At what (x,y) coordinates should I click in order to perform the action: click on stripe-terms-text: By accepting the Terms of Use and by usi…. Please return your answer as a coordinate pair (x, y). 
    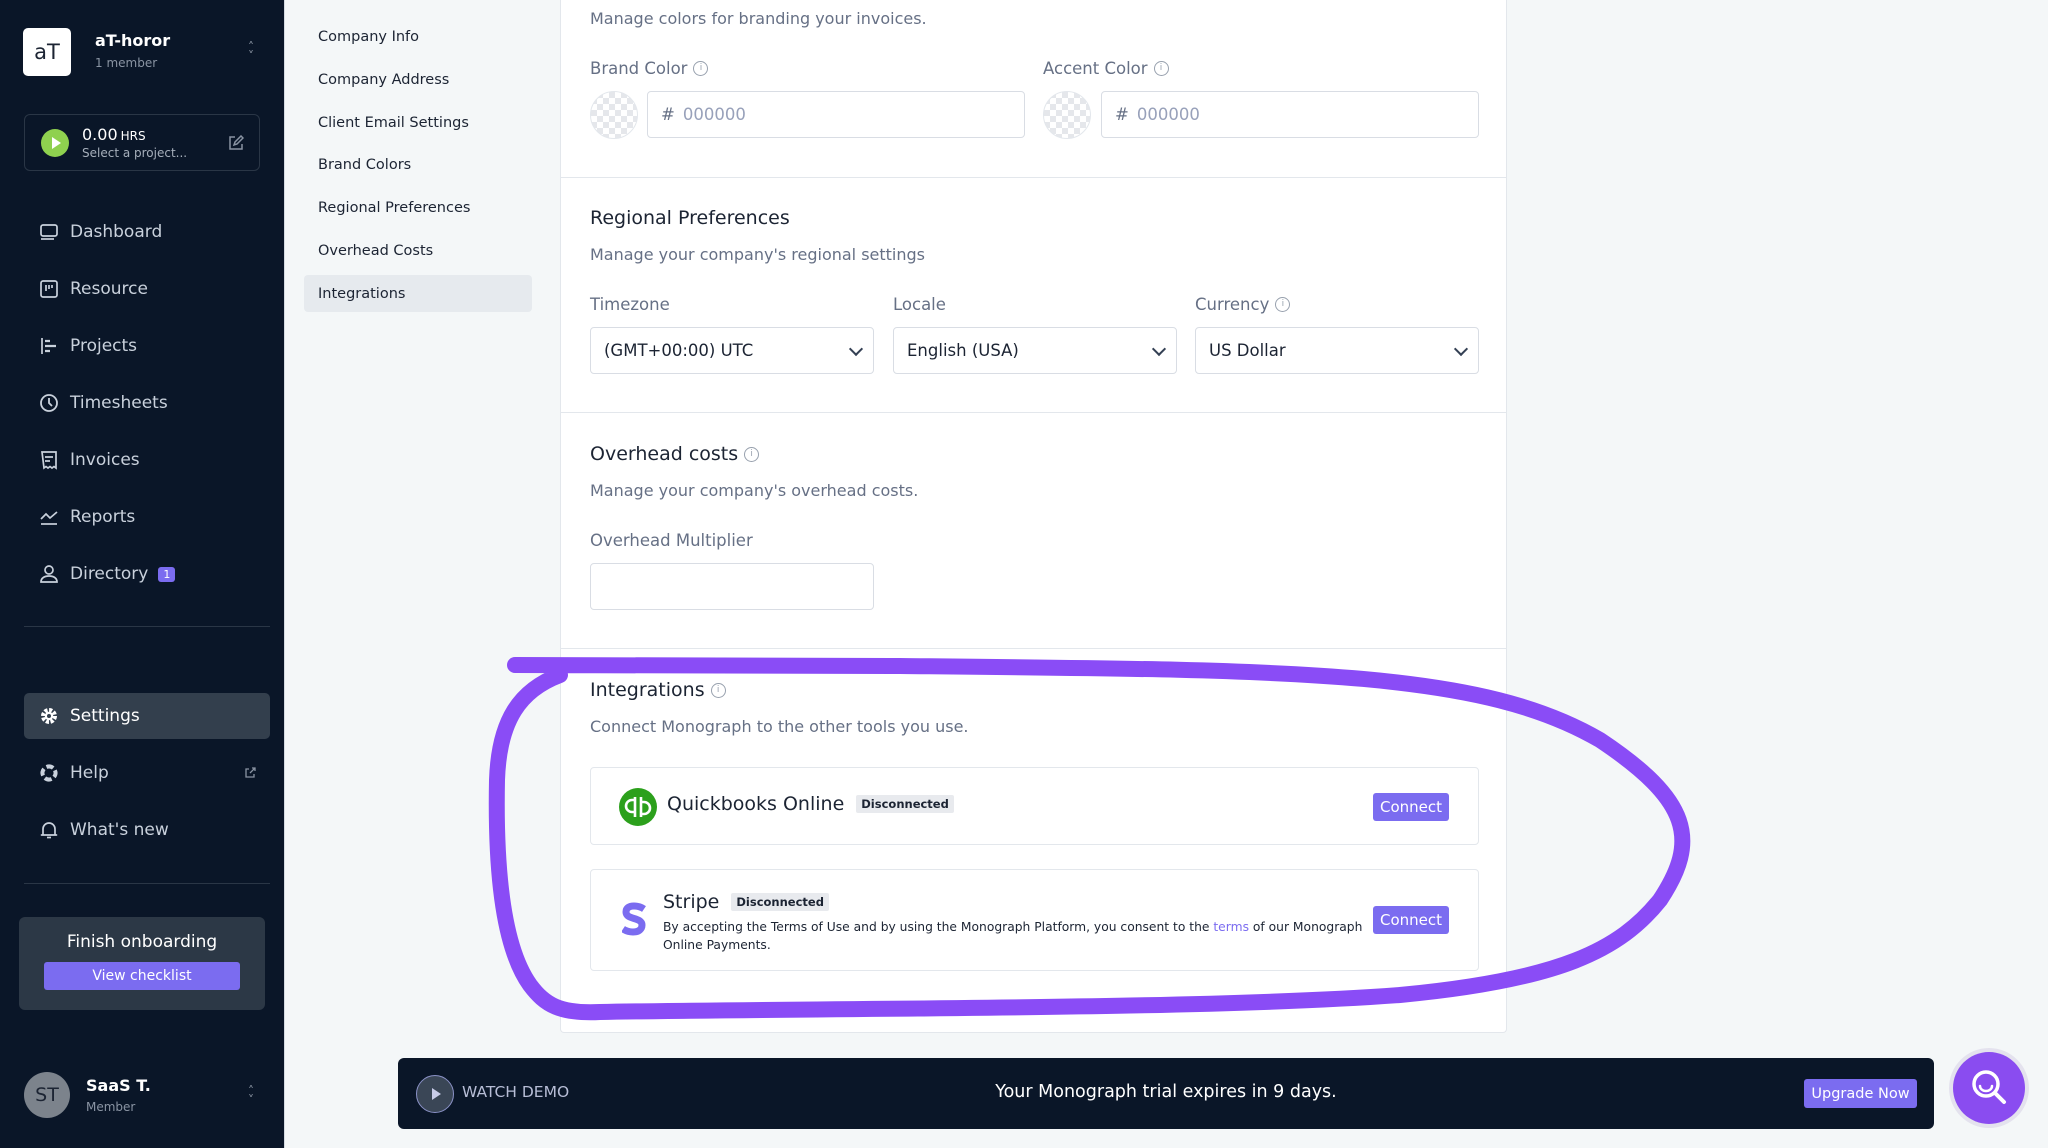
    Looking at the image, I should click on (1013, 936).